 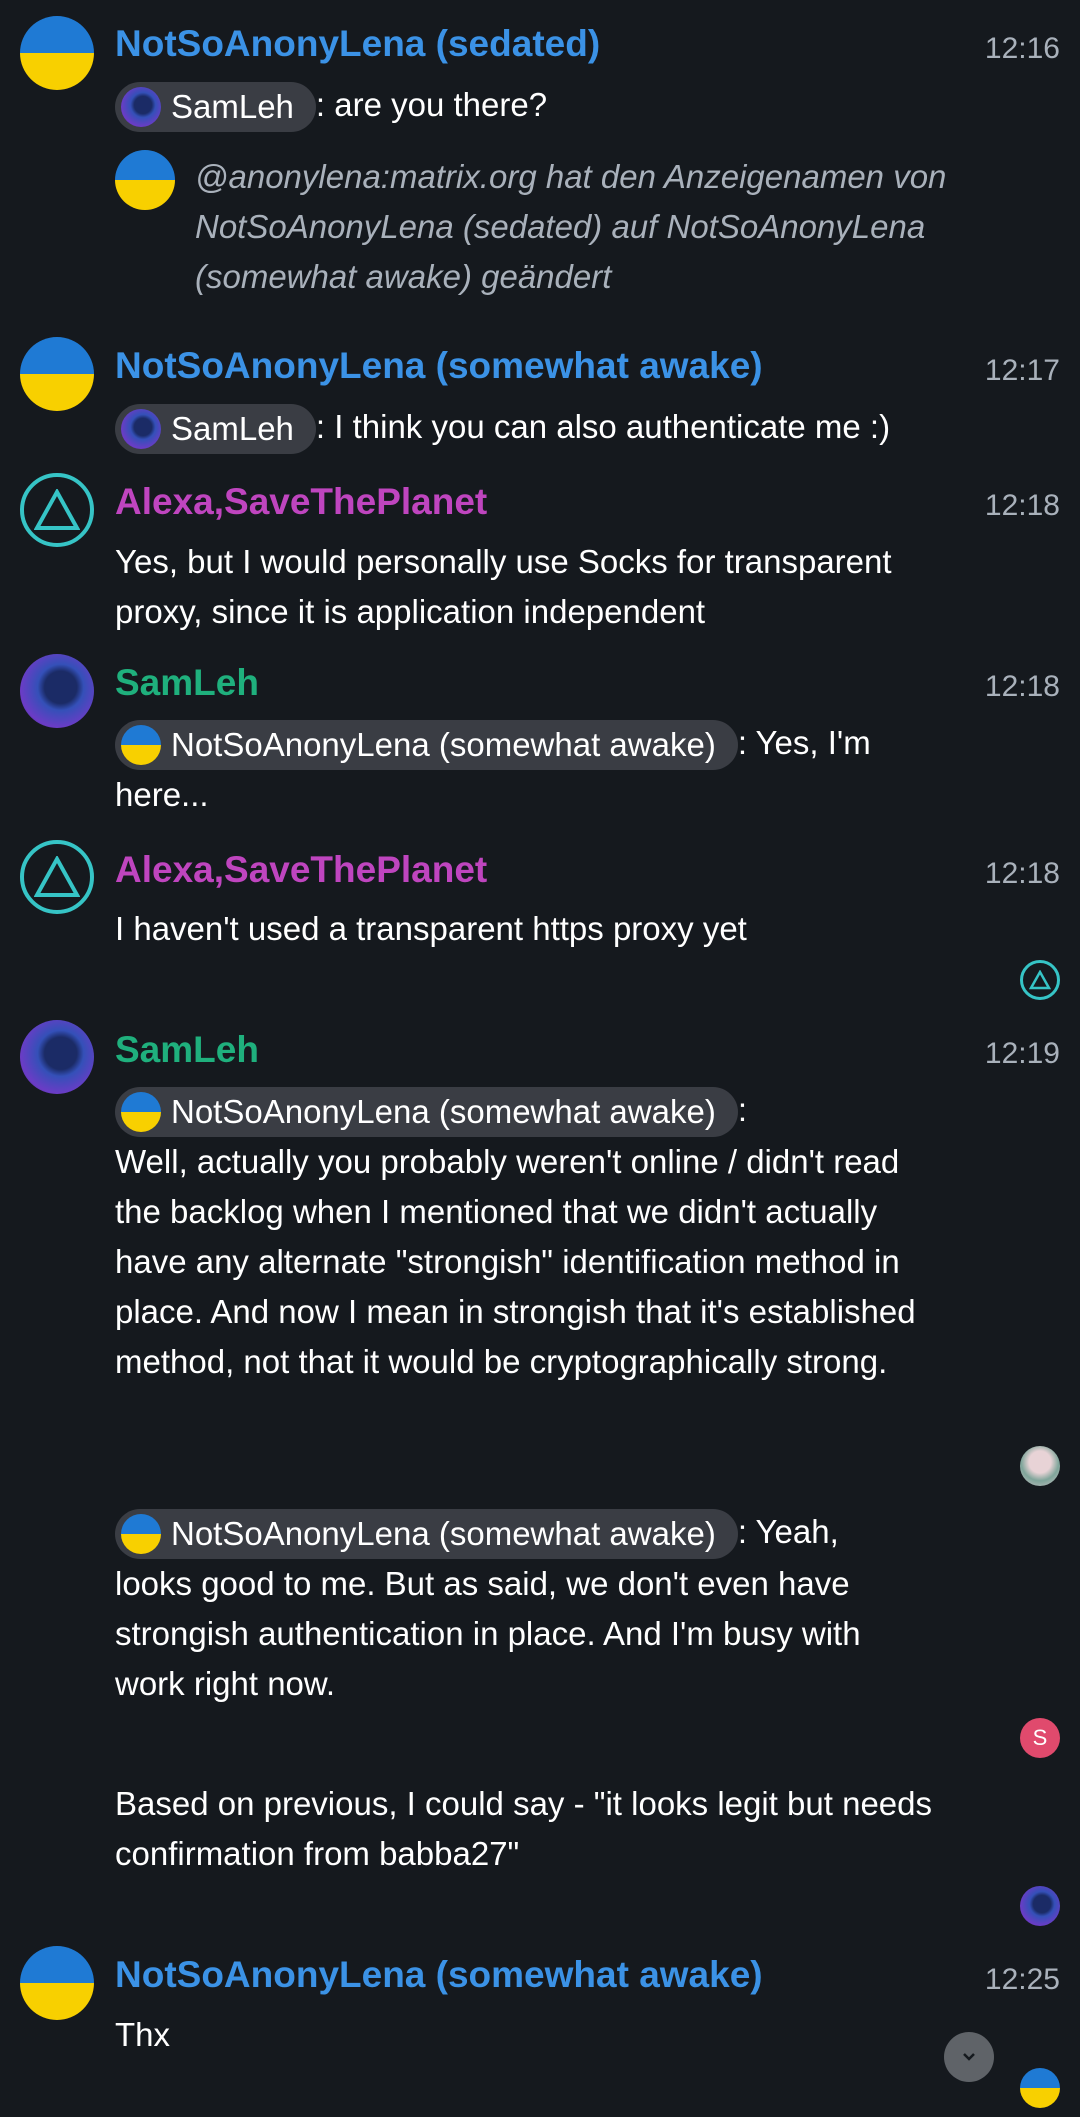 I want to click on read-receipt-notsoanonylena, so click(x=1040, y=2088).